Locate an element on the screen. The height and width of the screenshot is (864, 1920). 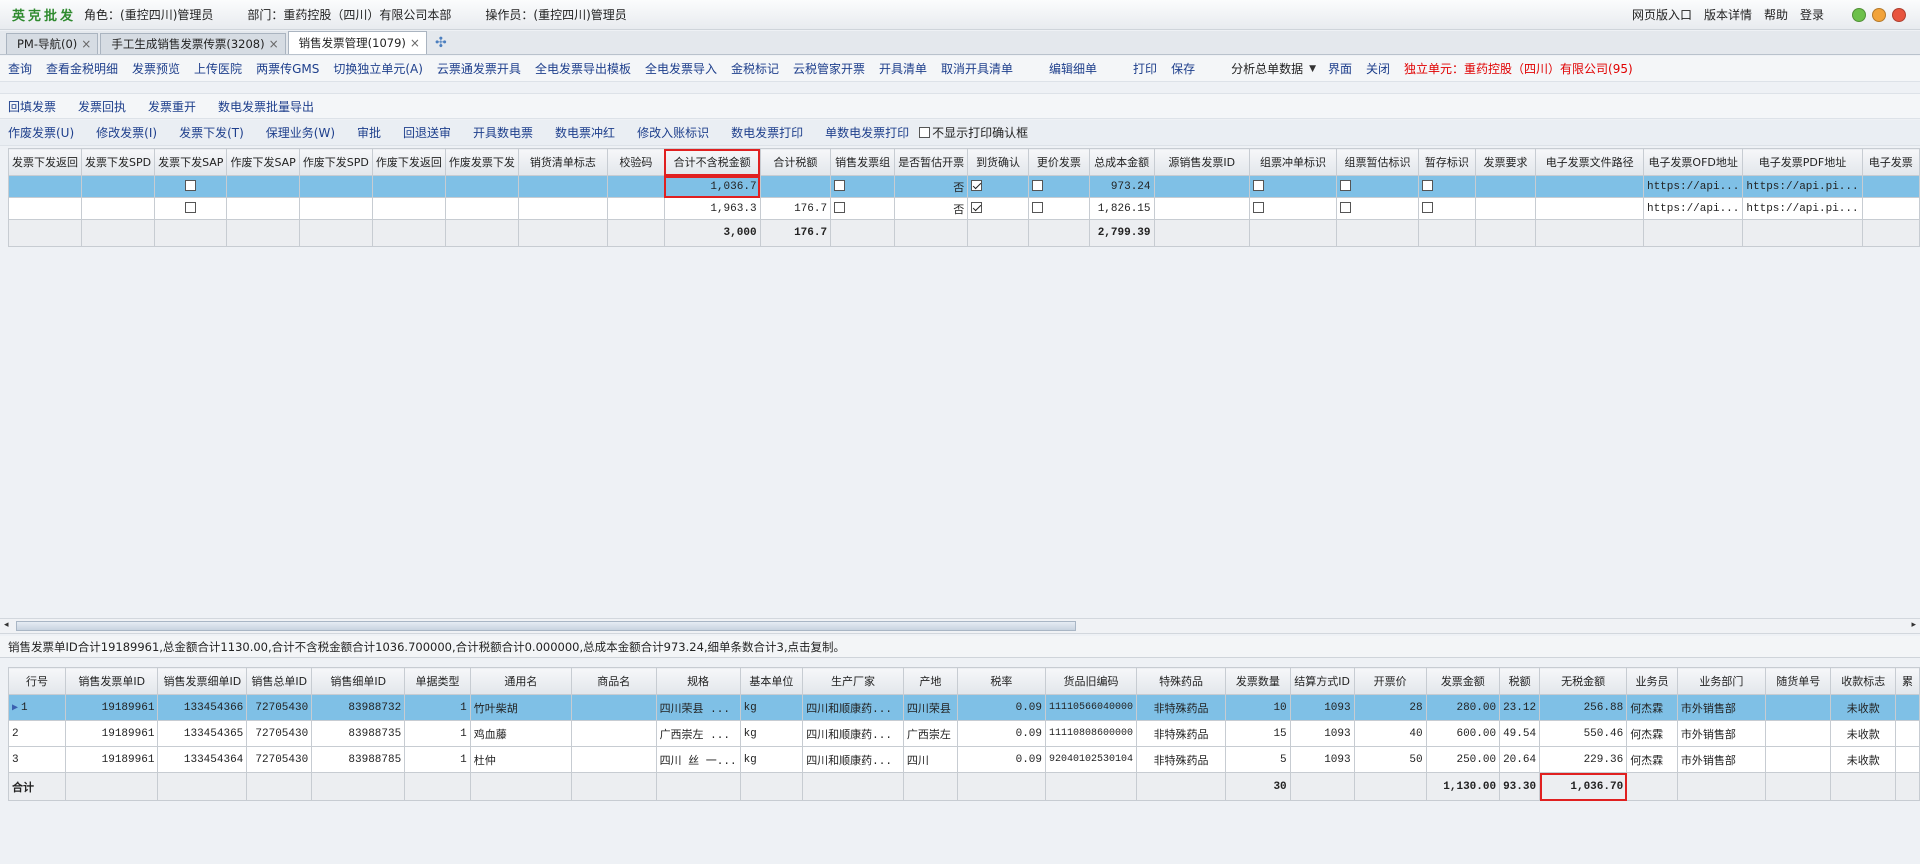
old-code-cell: 11110566040000 is located at coordinates (1091, 707).